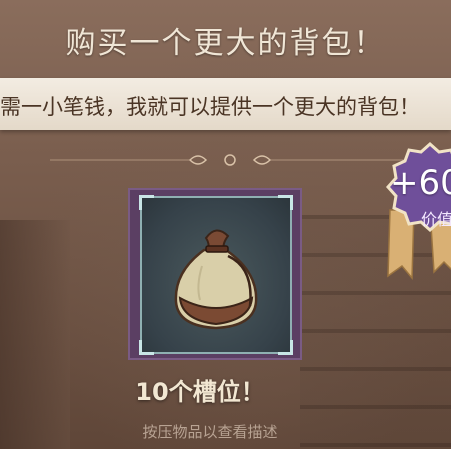  I want to click on page-title: 购买一个更大的背包！, so click(225, 43).